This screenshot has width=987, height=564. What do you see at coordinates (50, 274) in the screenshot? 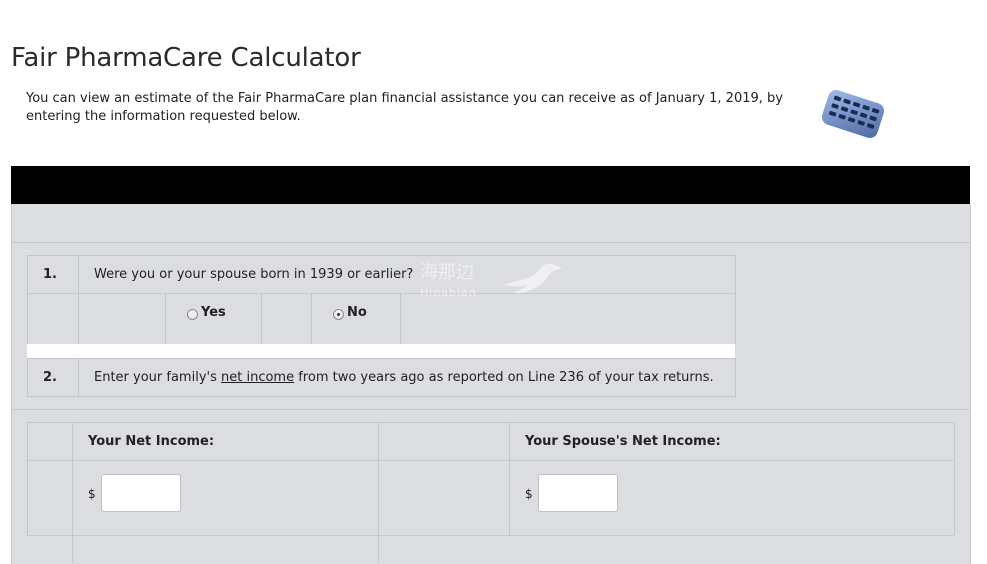
I see `question1-number: 1.` at bounding box center [50, 274].